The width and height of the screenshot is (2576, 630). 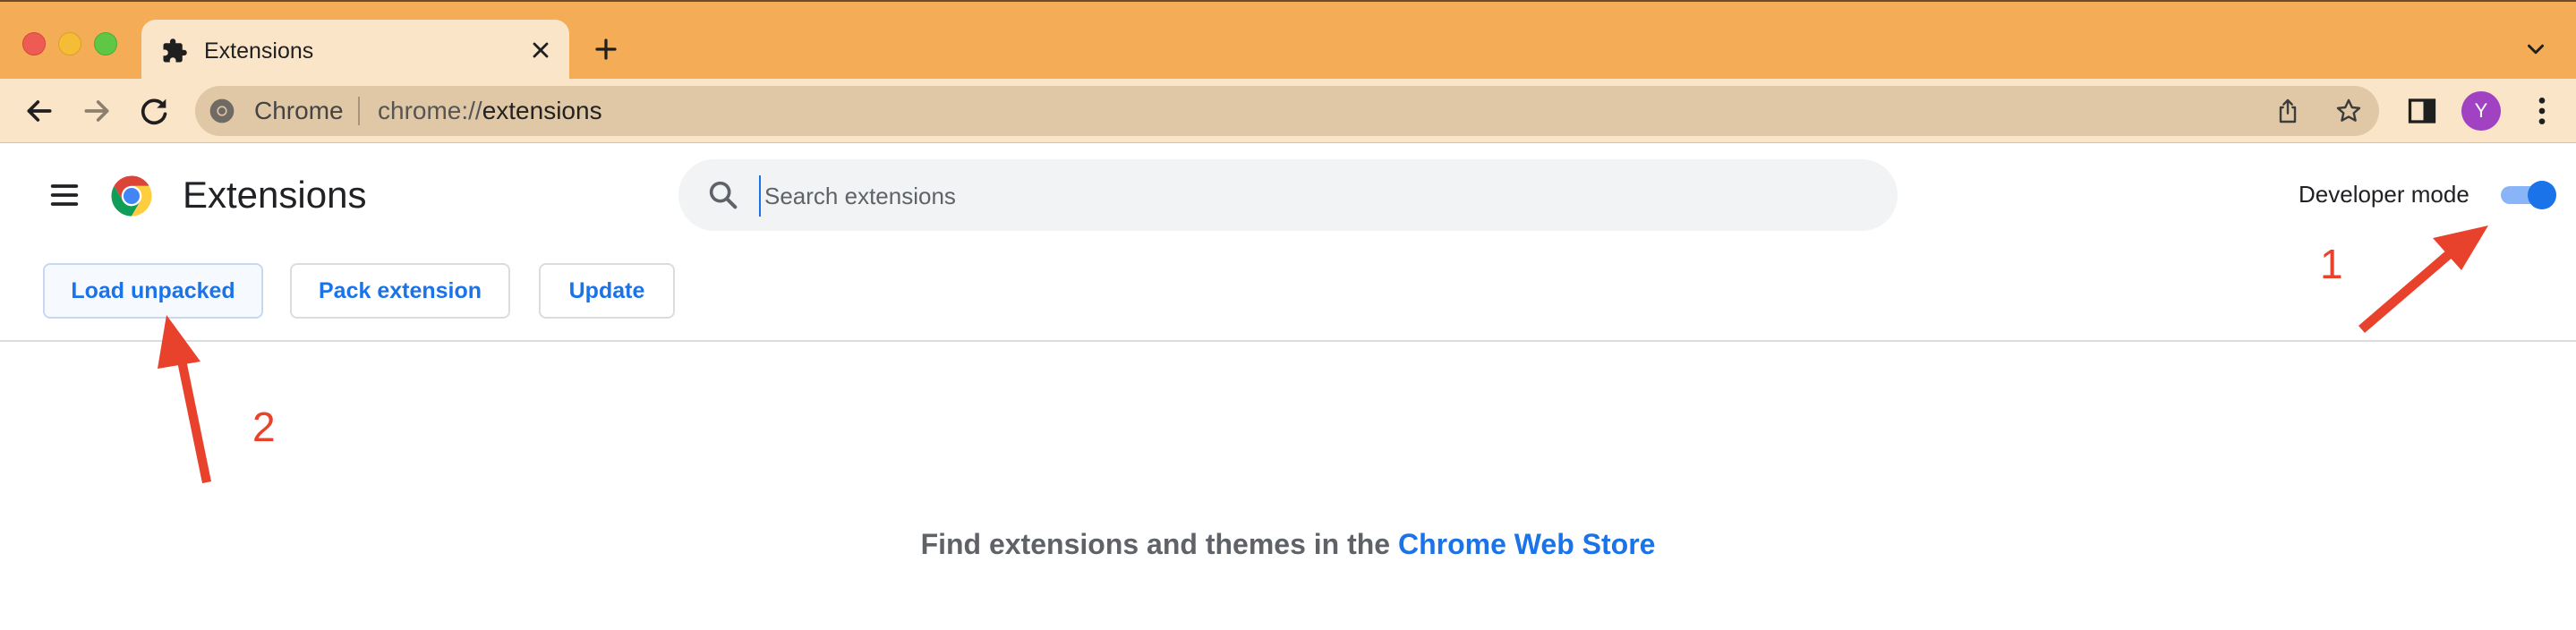 I want to click on url-scheme: chrome://, so click(x=430, y=110).